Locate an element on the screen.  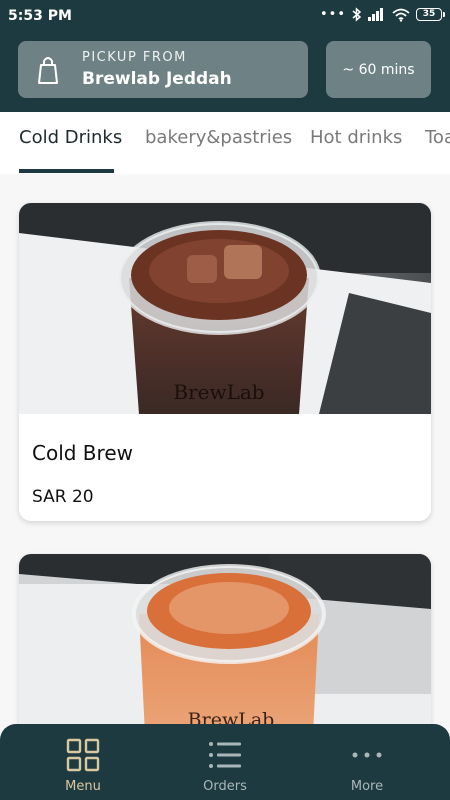
status-time: 5:53 PM is located at coordinates (40, 16).